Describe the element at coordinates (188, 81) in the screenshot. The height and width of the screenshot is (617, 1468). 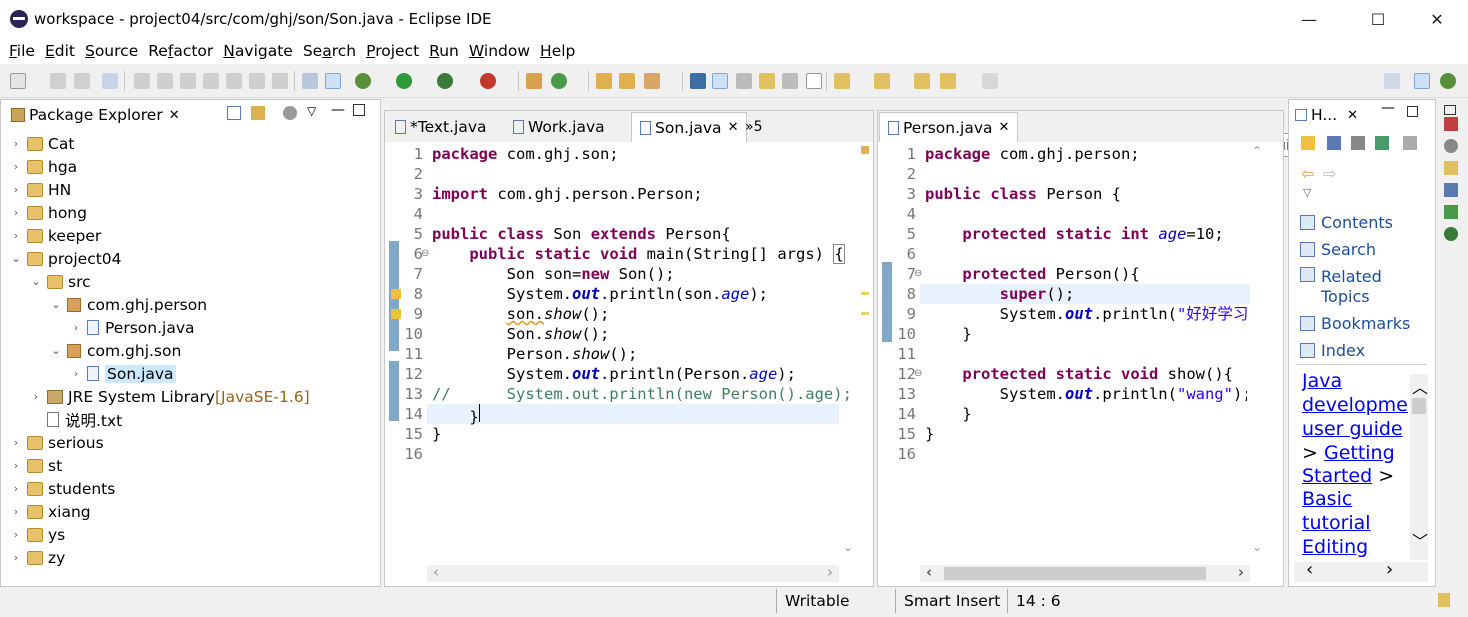
I see `terminate-icon` at that location.